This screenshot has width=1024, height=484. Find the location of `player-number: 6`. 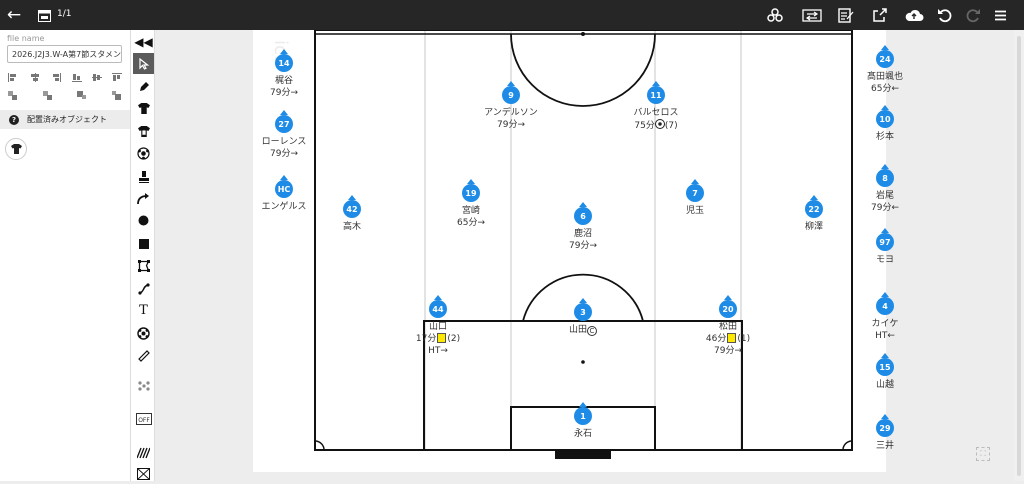

player-number: 6 is located at coordinates (583, 213).